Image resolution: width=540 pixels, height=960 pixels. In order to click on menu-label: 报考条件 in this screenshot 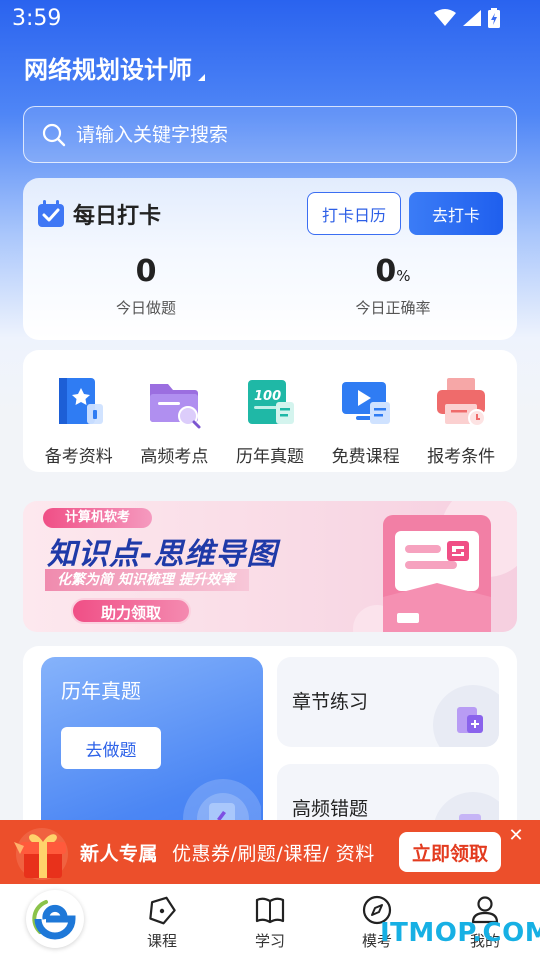, I will do `click(461, 457)`.